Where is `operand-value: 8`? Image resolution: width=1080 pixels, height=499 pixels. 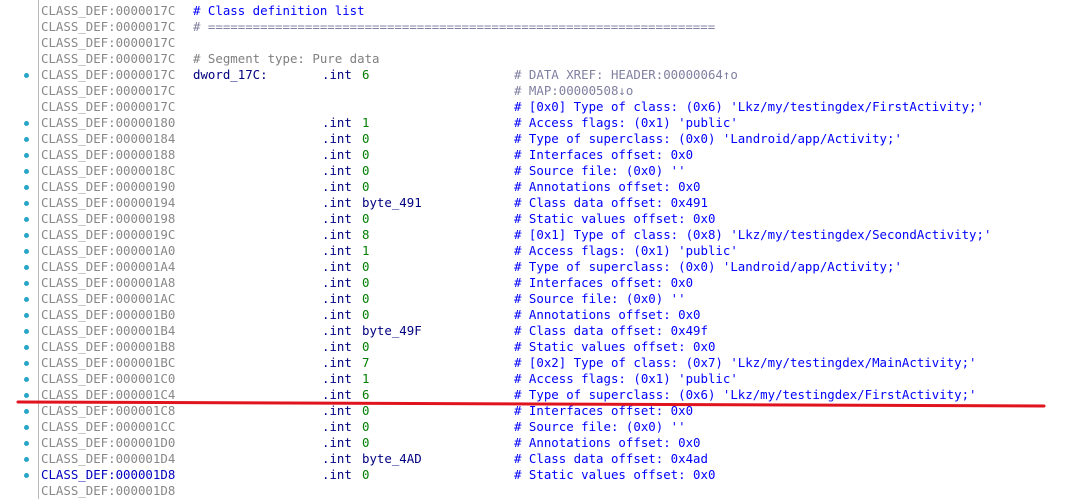 operand-value: 8 is located at coordinates (365, 235).